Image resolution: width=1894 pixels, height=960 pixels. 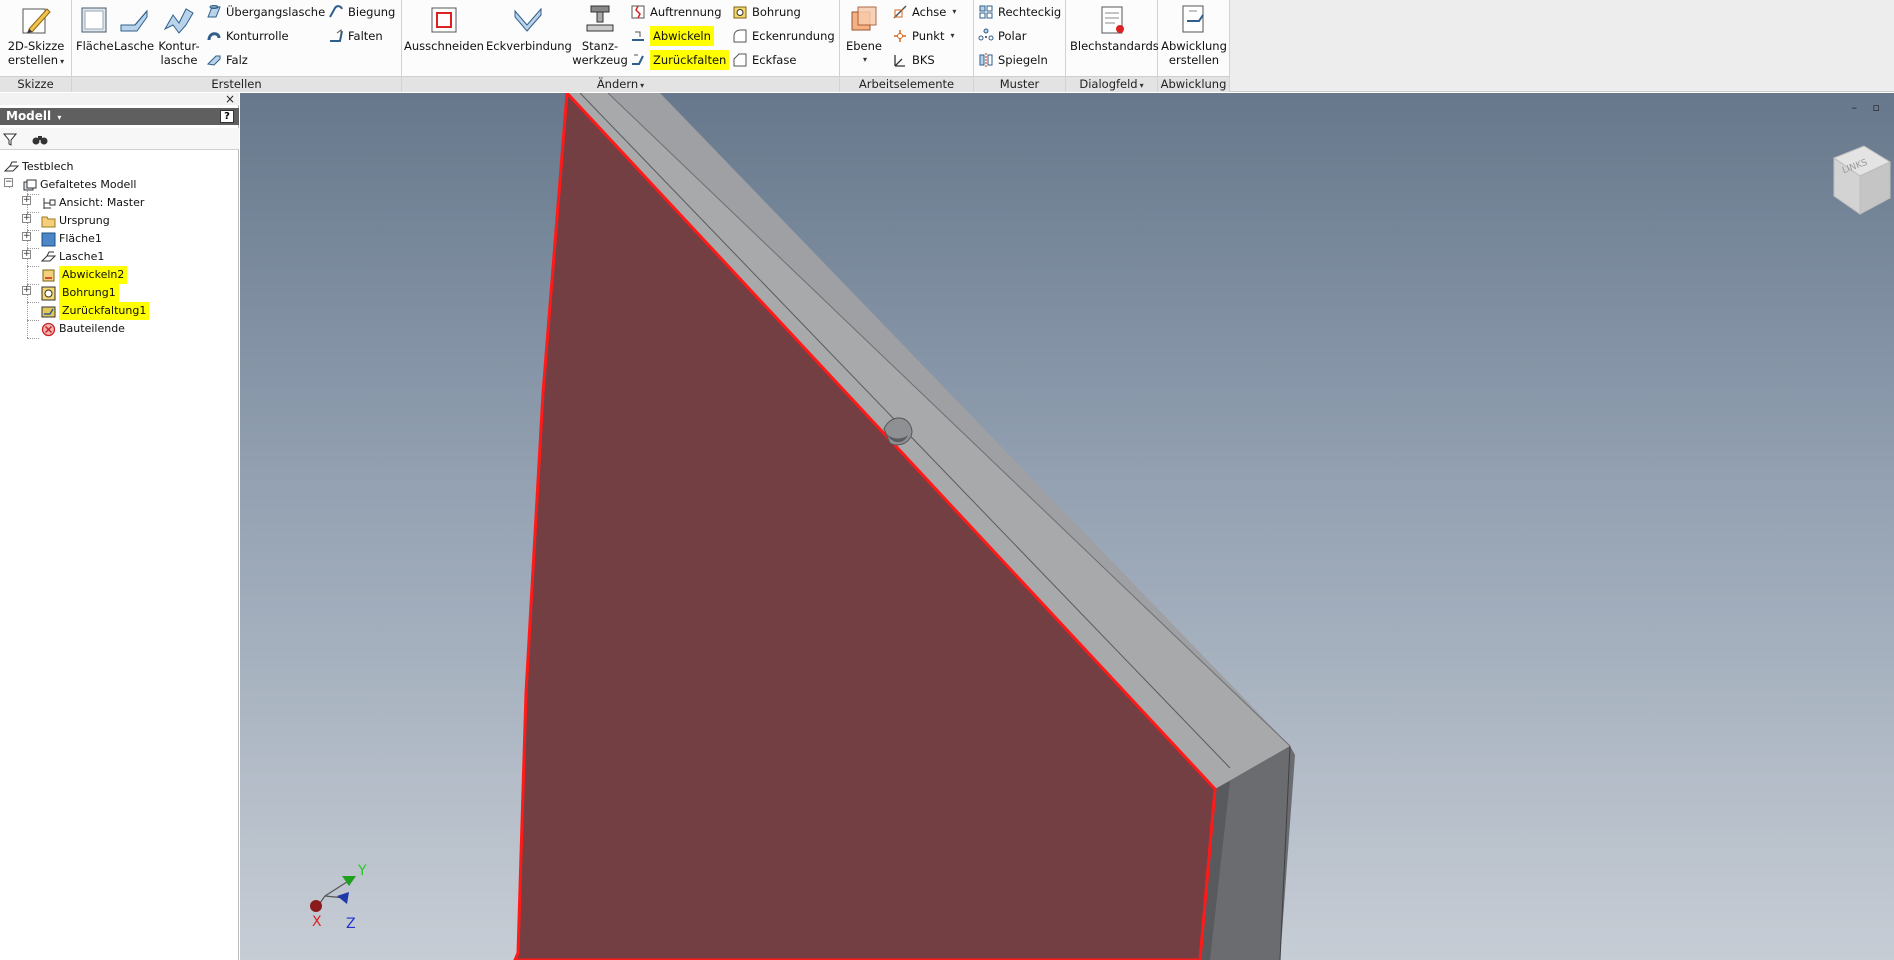 What do you see at coordinates (900, 12) in the screenshot?
I see `axis-icon` at bounding box center [900, 12].